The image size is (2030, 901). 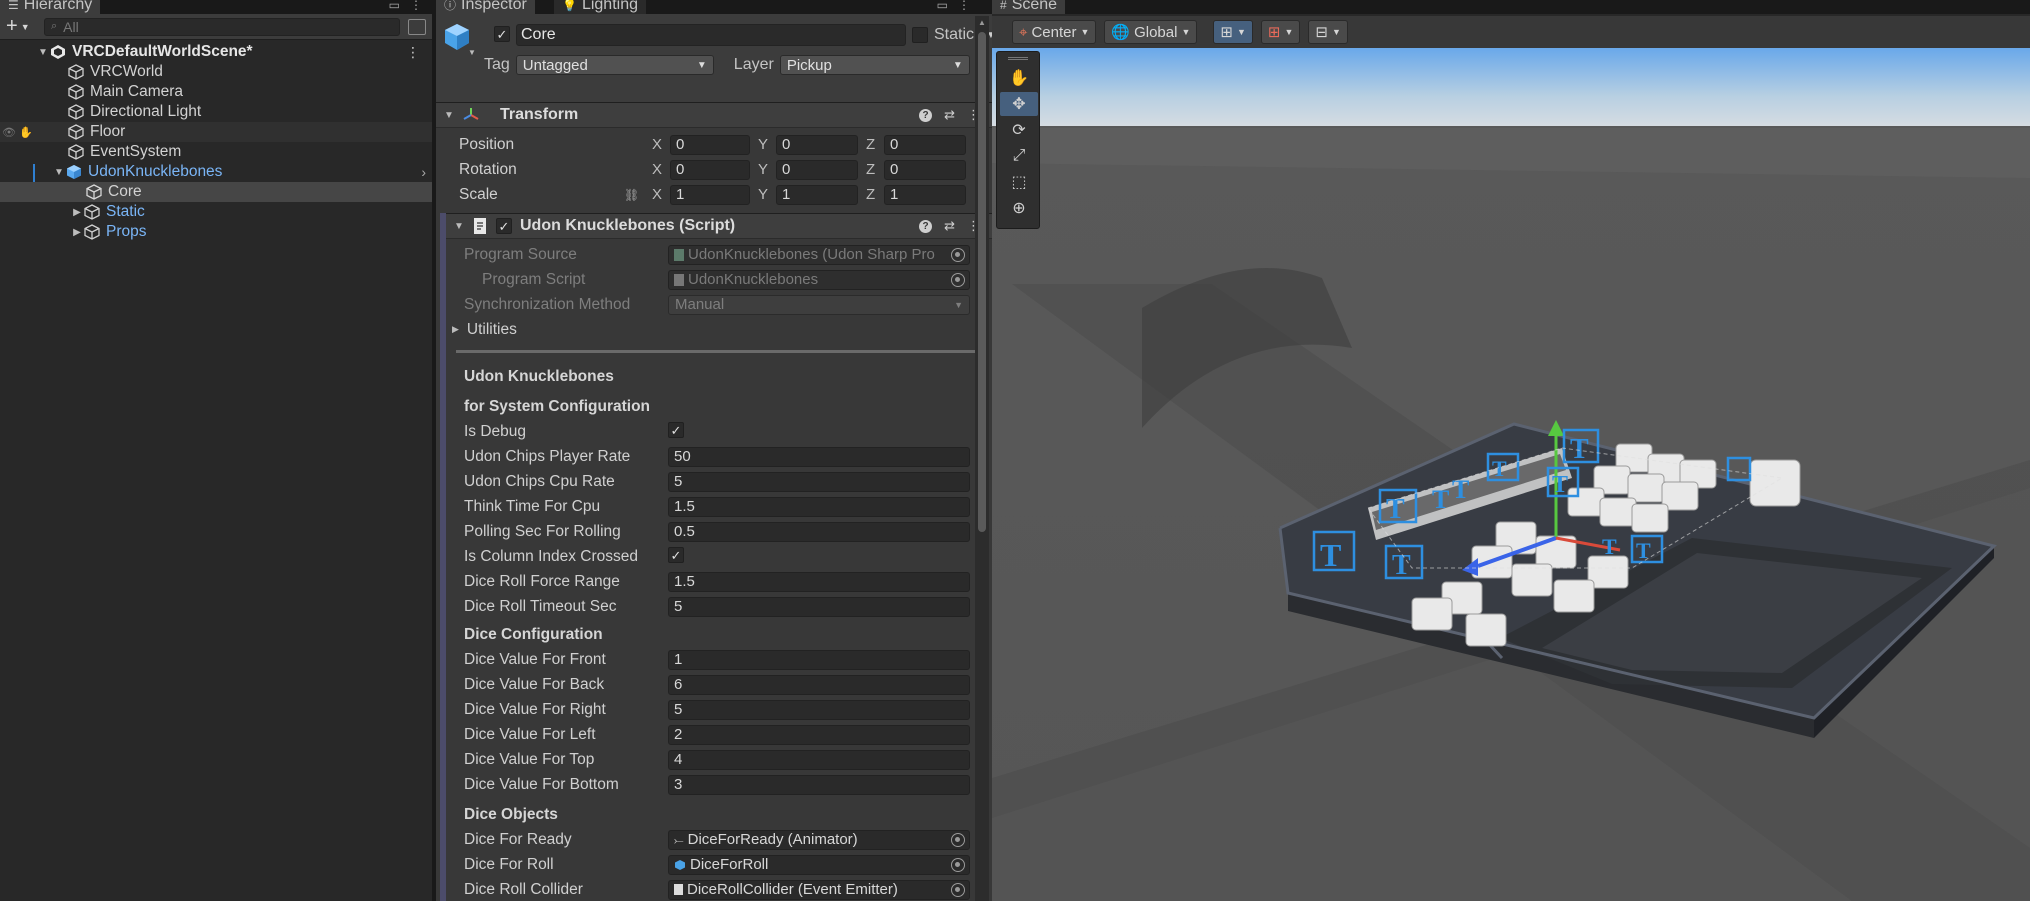 What do you see at coordinates (925, 169) in the screenshot?
I see `rotation-z-field: 0` at bounding box center [925, 169].